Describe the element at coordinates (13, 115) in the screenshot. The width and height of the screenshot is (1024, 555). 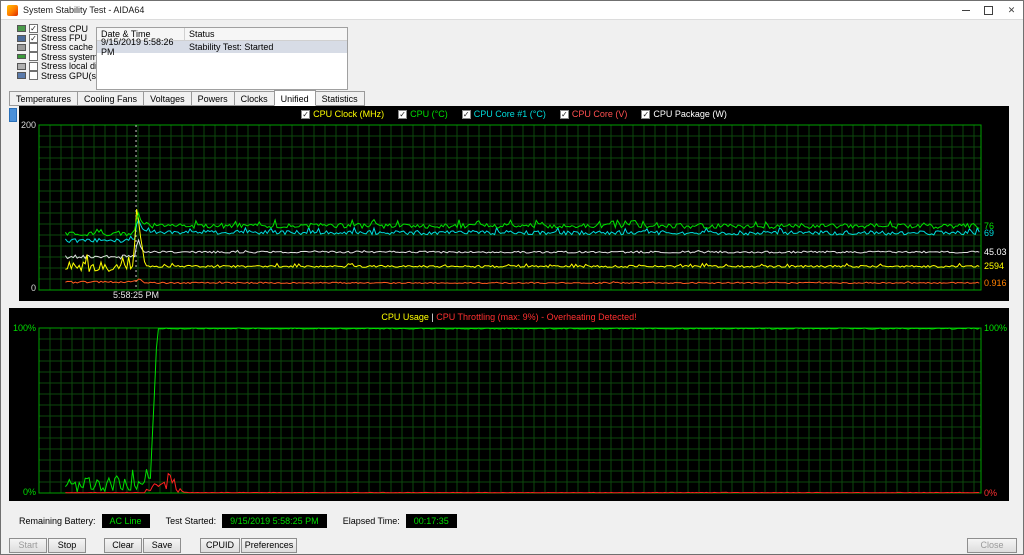
I see `chart-scrollbar-thumb` at that location.